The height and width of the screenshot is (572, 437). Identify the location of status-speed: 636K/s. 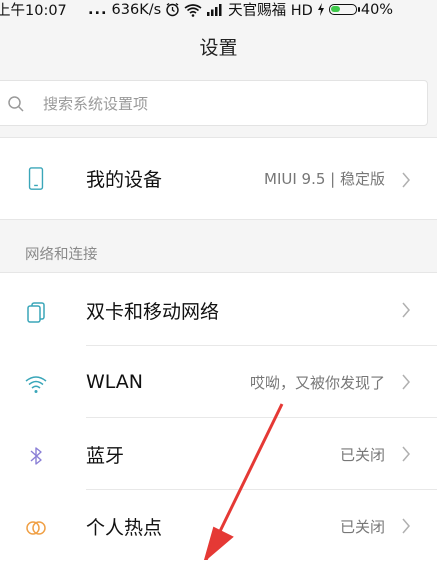
(136, 9).